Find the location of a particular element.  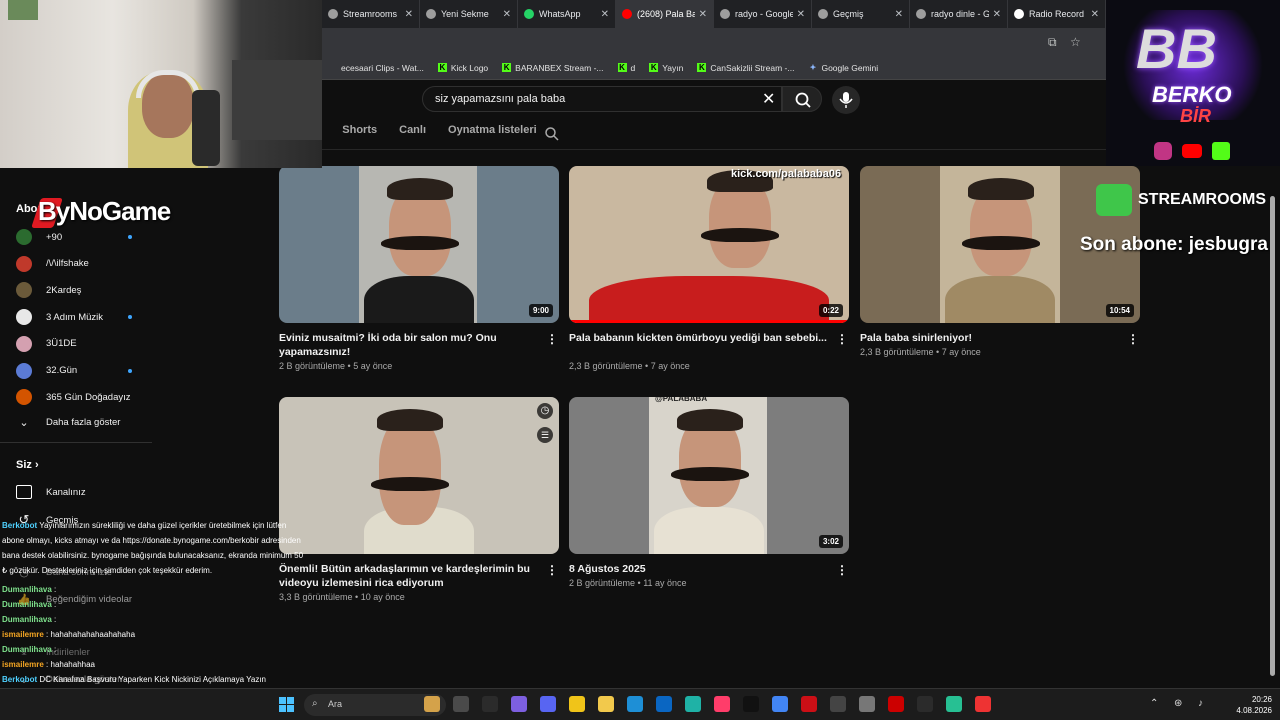

tab-live: Canlı is located at coordinates (412, 130).